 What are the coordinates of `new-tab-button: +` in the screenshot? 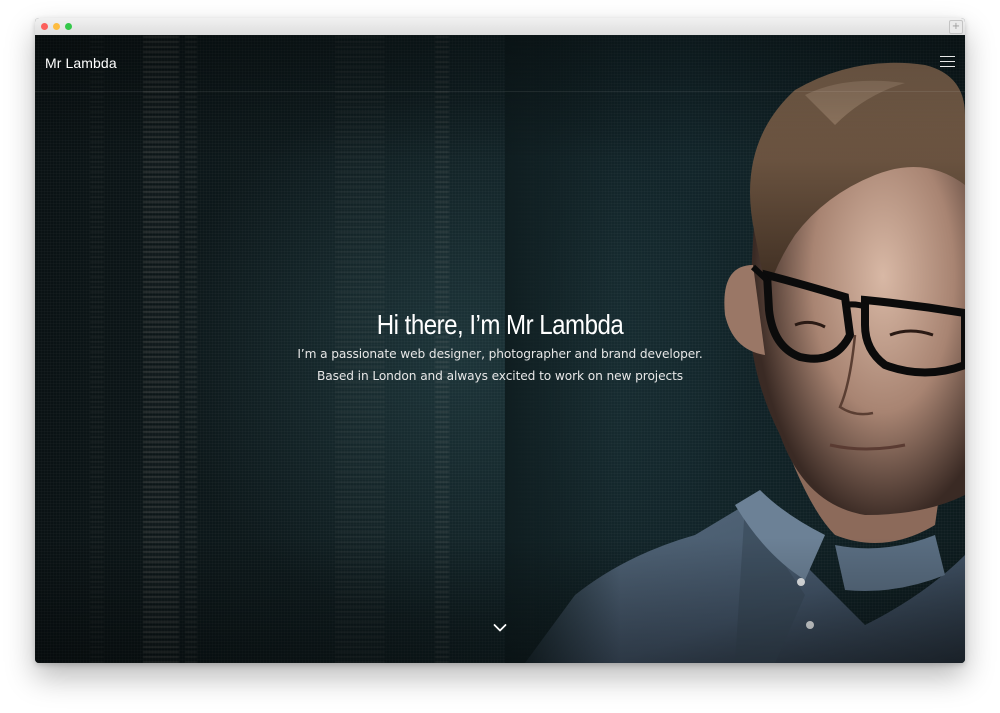 It's located at (956, 27).